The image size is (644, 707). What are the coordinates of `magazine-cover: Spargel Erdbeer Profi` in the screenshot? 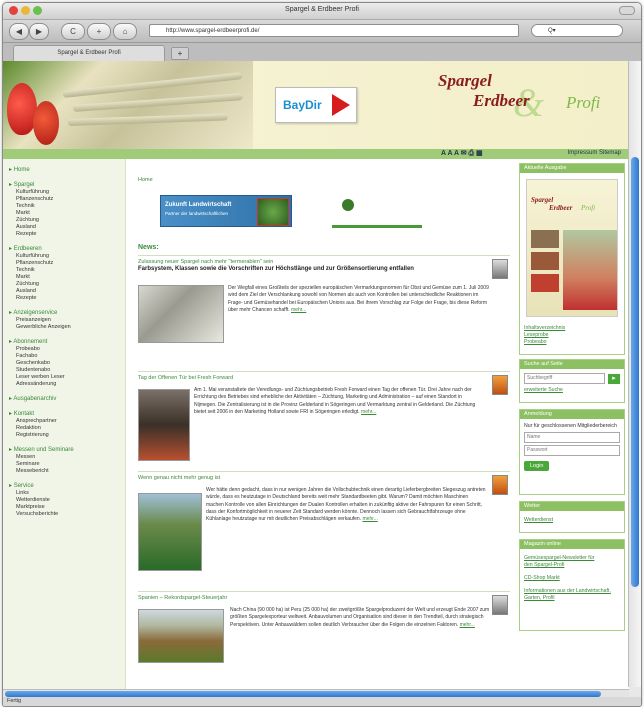 It's located at (572, 248).